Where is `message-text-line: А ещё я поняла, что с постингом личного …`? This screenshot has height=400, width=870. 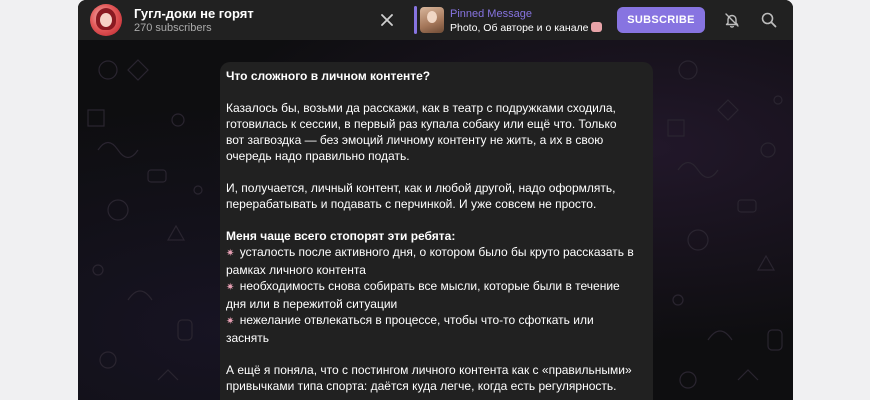 message-text-line: А ещё я поняла, что с постингом личного … is located at coordinates (429, 370).